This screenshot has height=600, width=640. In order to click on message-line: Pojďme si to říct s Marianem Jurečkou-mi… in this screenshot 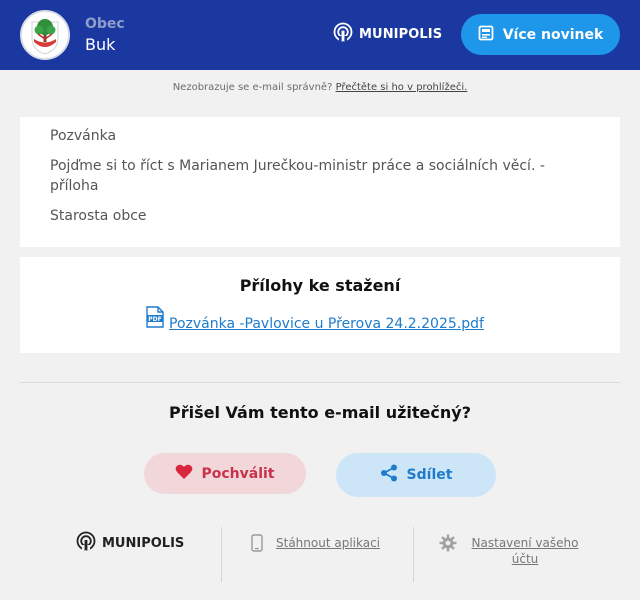, I will do `click(297, 176)`.